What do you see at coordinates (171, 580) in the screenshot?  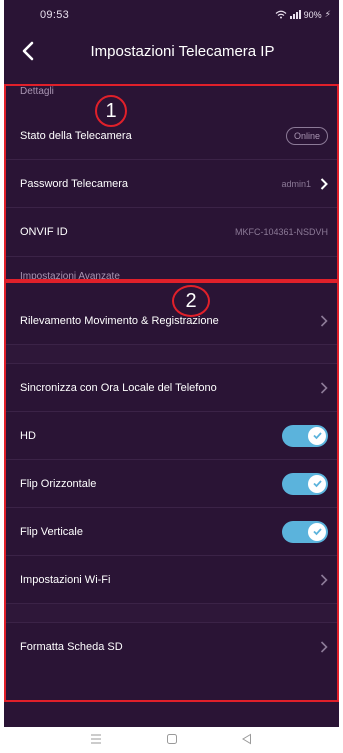 I see `wifi-settings-row: Impostazioni Wi-Fi` at bounding box center [171, 580].